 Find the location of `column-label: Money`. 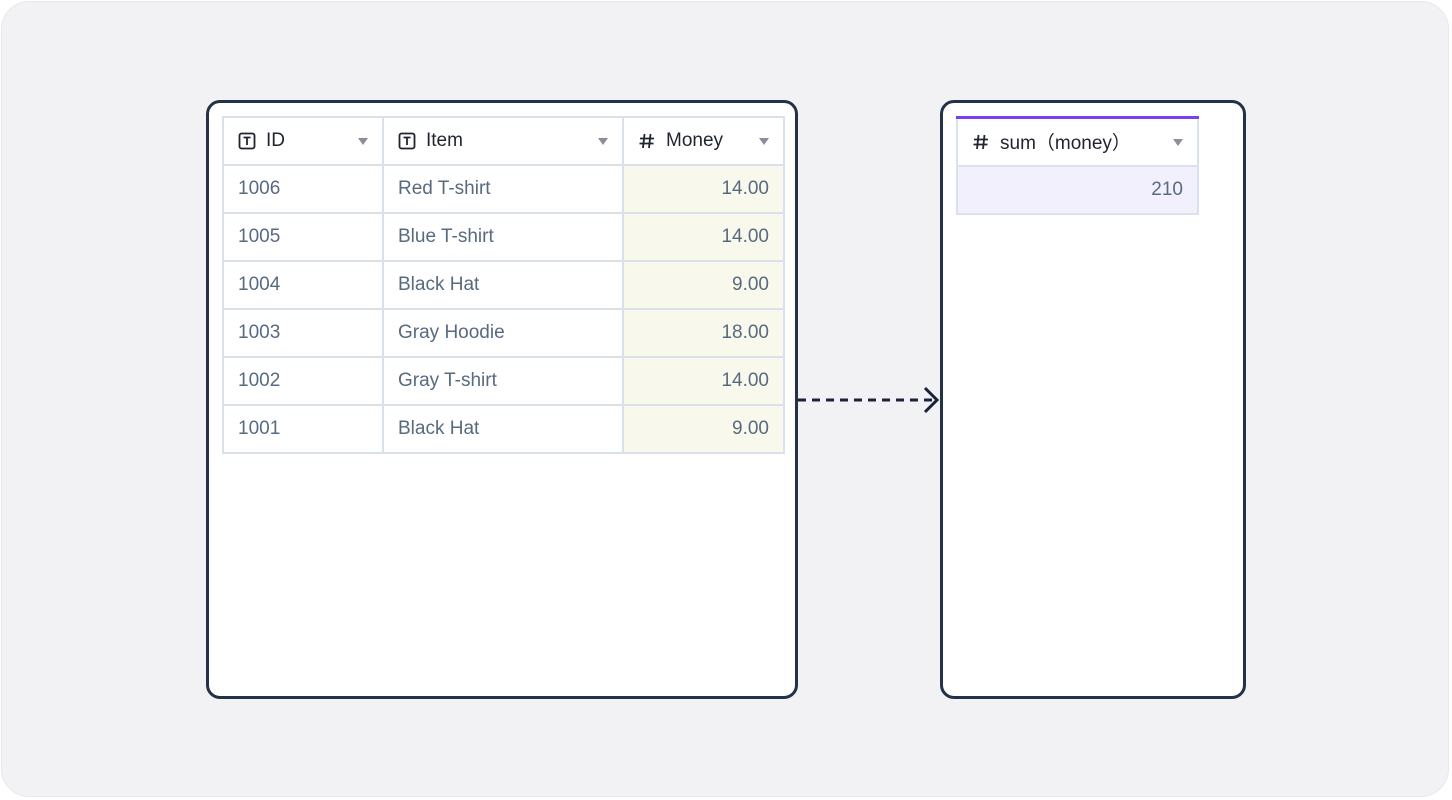

column-label: Money is located at coordinates (695, 140).